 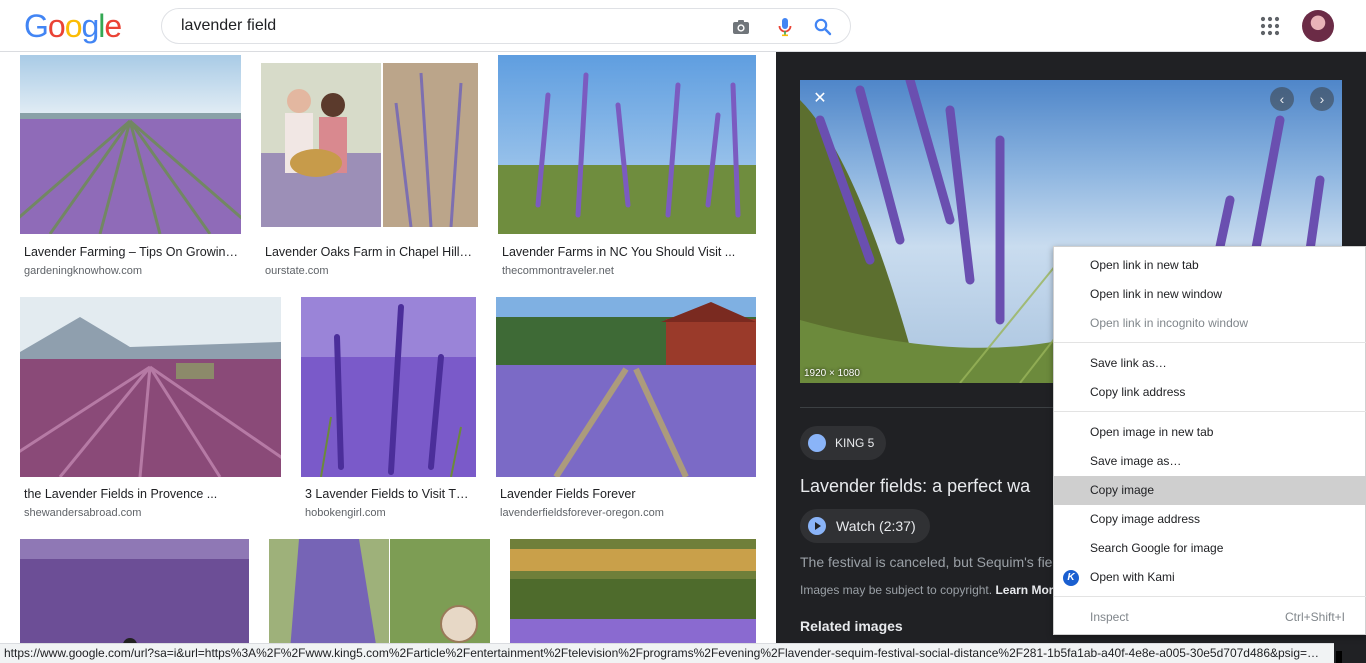 I want to click on source-name: KING 5, so click(x=855, y=443).